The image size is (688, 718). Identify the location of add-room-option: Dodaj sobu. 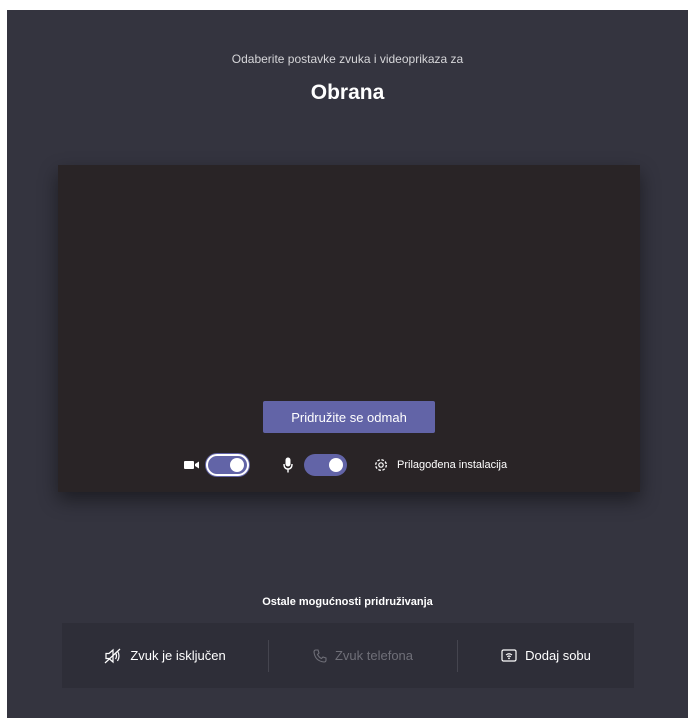
(546, 655).